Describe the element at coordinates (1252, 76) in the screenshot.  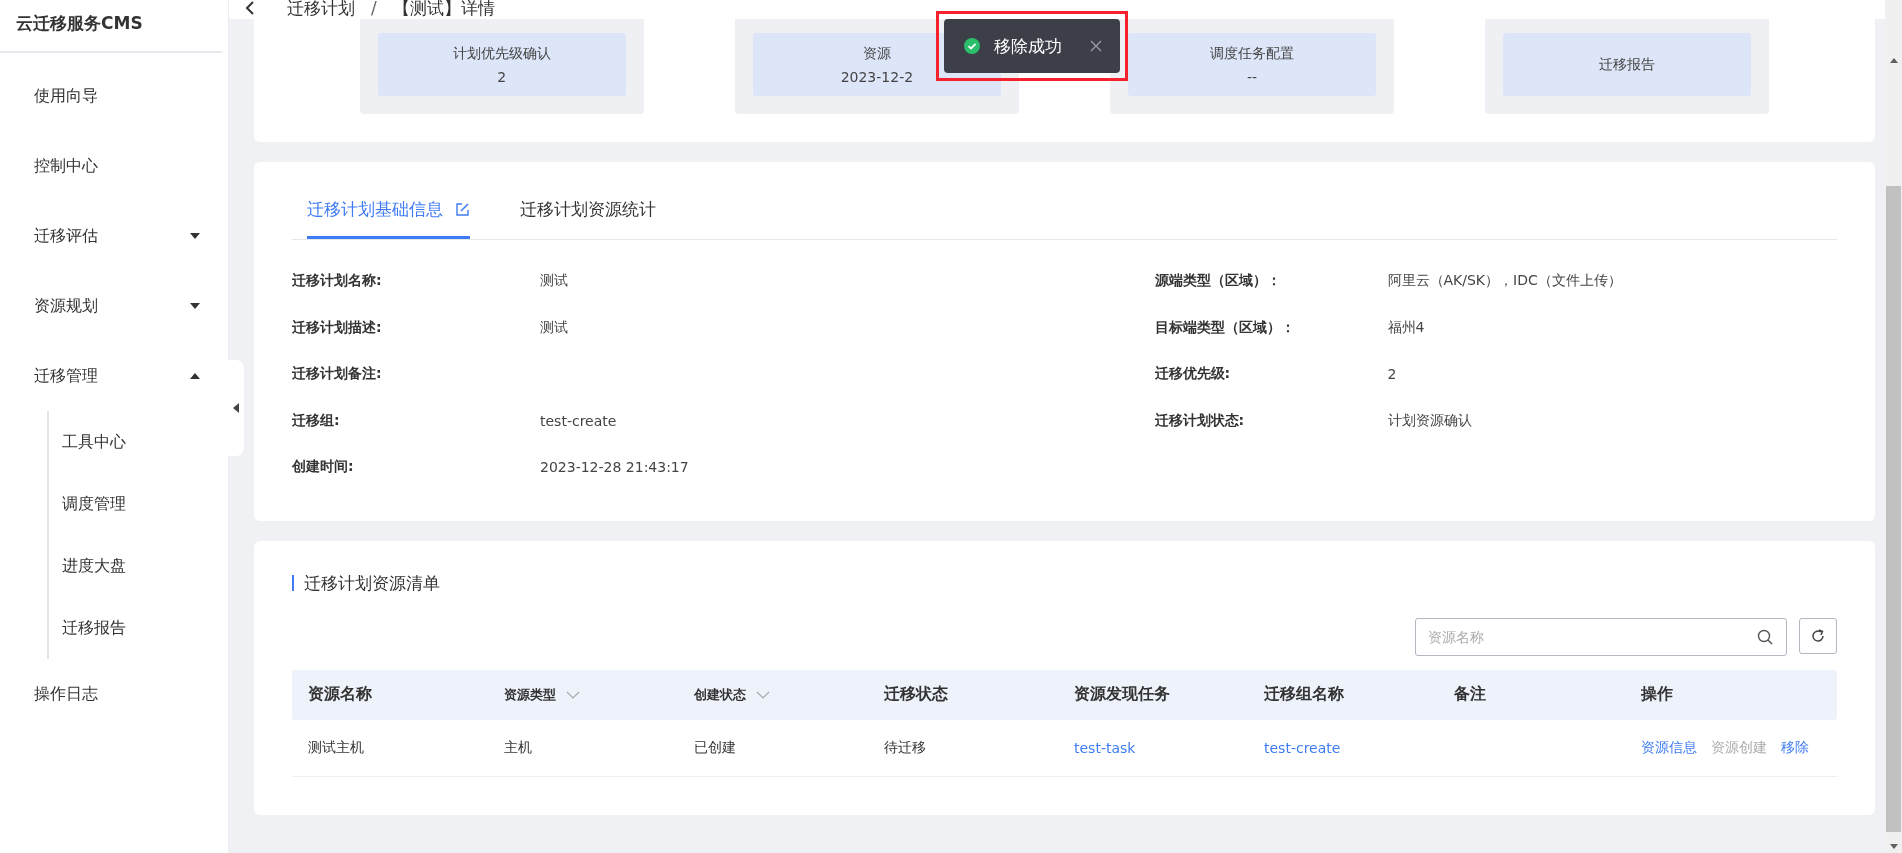
I see `step-value: --` at that location.